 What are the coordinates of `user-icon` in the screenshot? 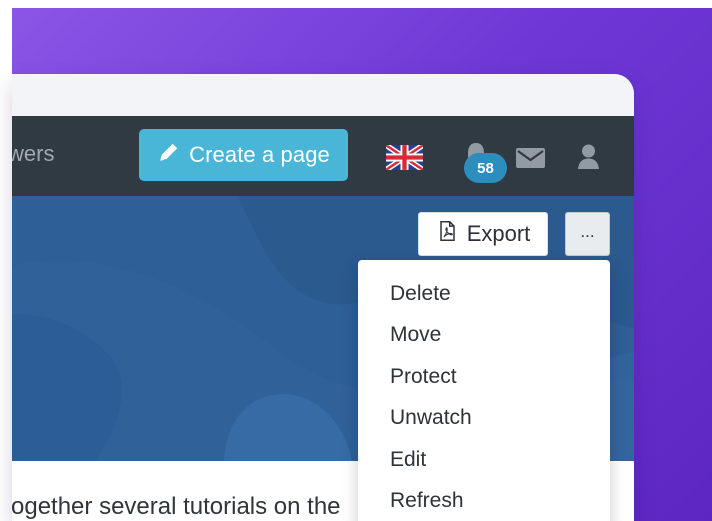 It's located at (588, 156).